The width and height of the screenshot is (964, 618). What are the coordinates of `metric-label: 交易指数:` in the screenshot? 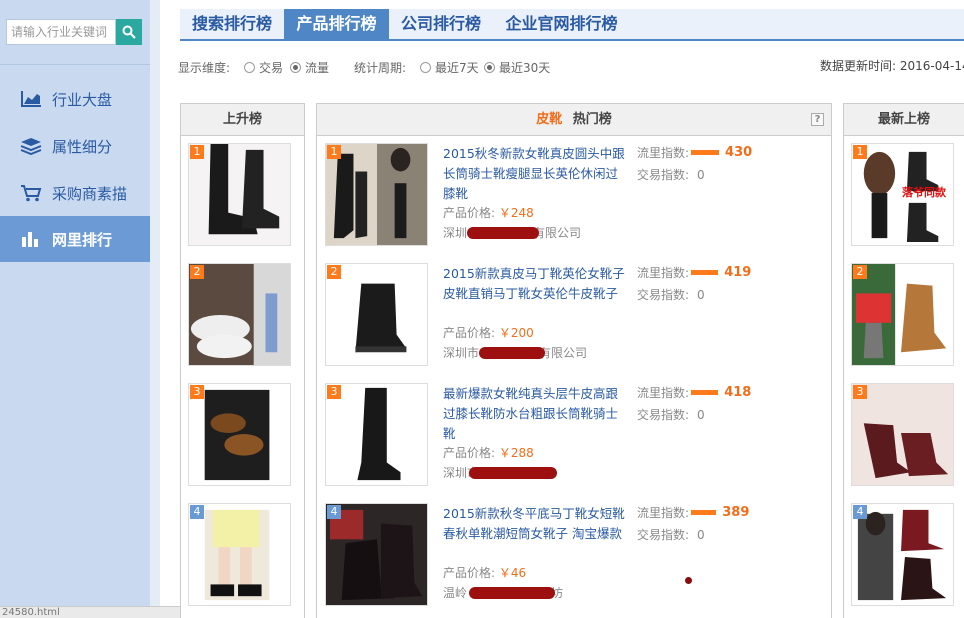 It's located at (663, 415).